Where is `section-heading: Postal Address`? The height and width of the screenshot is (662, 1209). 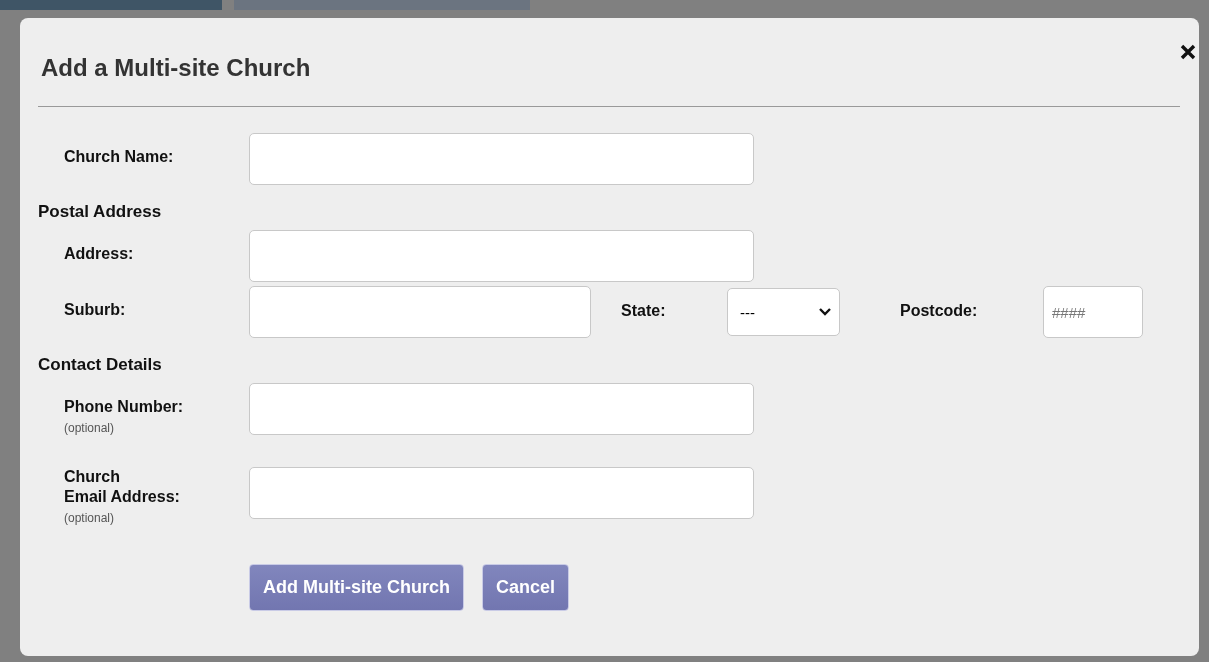 section-heading: Postal Address is located at coordinates (100, 212).